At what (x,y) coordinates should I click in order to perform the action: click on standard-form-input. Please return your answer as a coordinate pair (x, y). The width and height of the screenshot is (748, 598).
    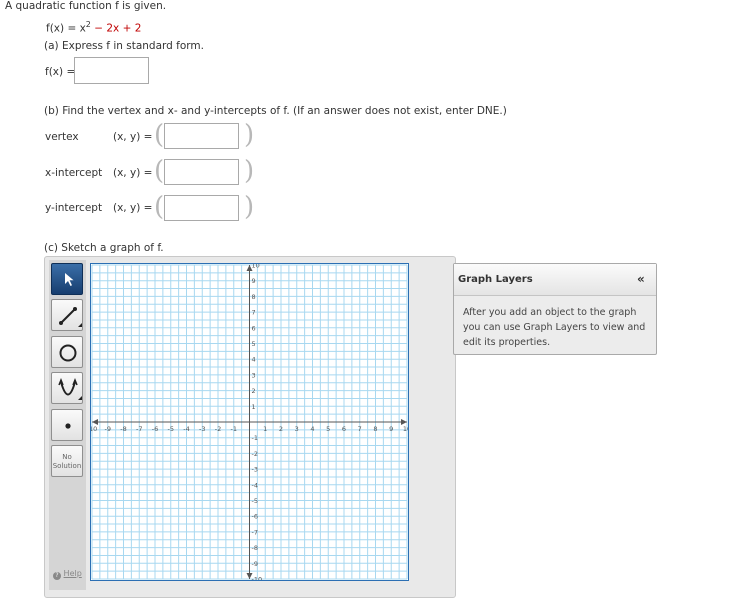
    Looking at the image, I should click on (111, 70).